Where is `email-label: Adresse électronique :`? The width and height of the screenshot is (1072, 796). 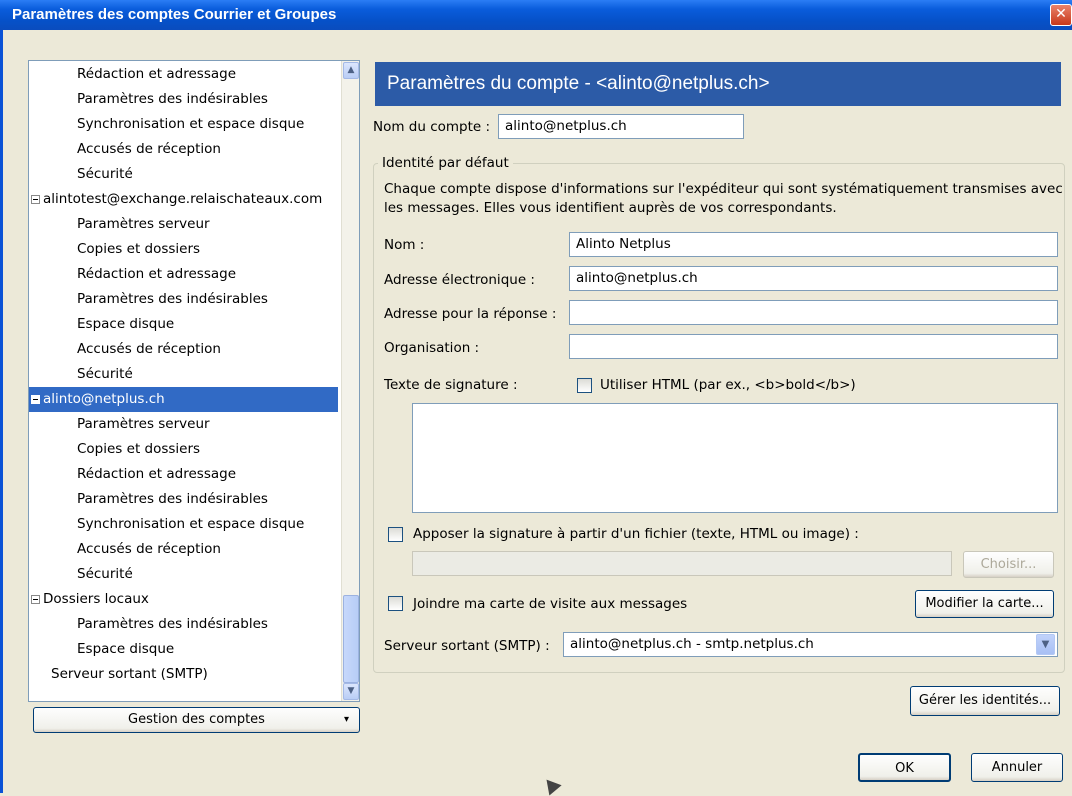
email-label: Adresse électronique : is located at coordinates (459, 280).